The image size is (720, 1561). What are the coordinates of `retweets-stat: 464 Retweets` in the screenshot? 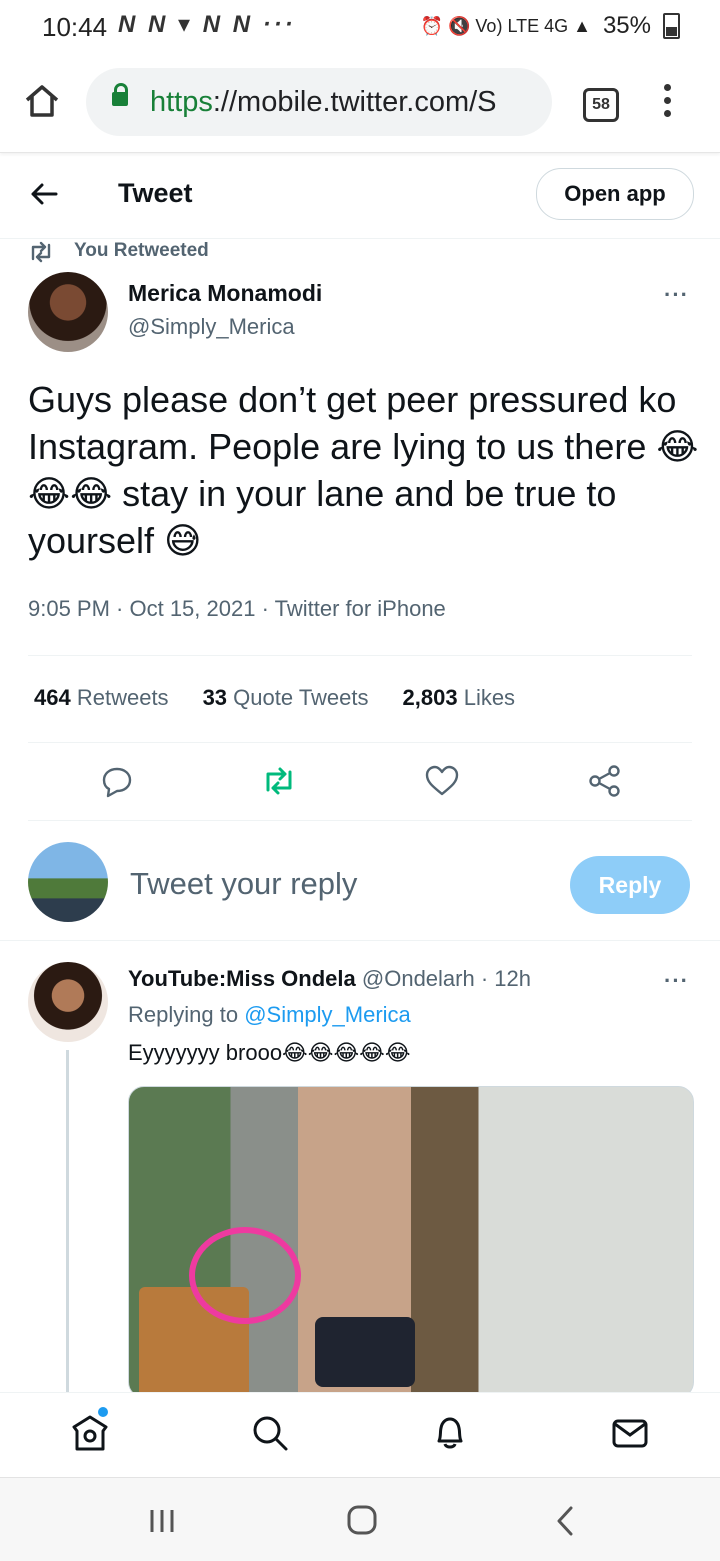 It's located at (101, 698).